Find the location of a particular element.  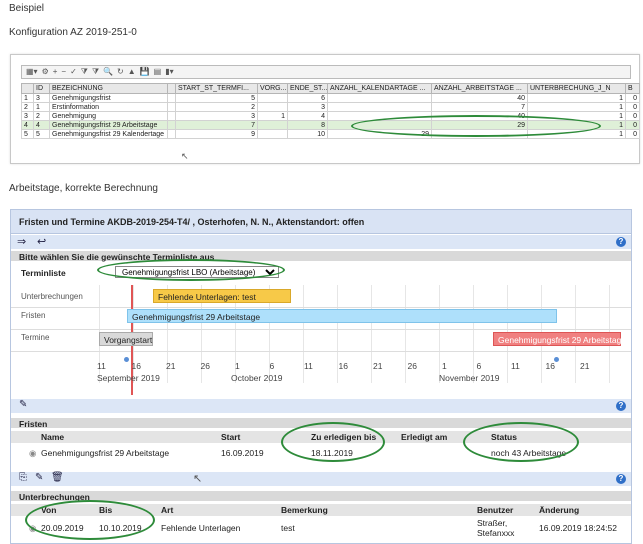

grid-icon: ▦▾ is located at coordinates (32, 72).